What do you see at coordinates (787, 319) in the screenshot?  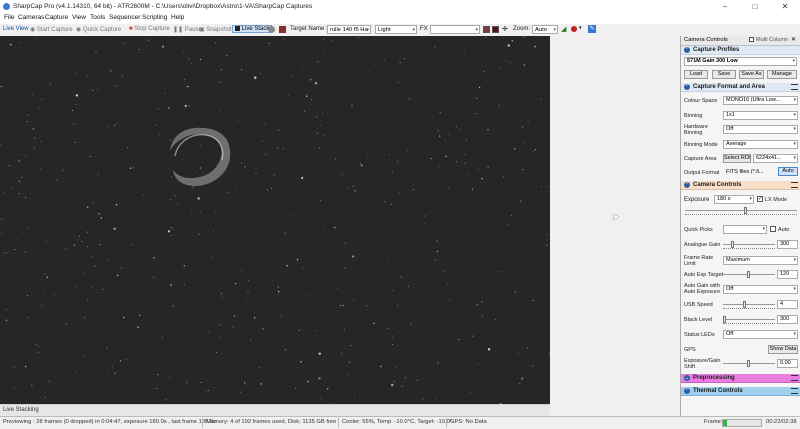 I see `black-level-input: 300` at bounding box center [787, 319].